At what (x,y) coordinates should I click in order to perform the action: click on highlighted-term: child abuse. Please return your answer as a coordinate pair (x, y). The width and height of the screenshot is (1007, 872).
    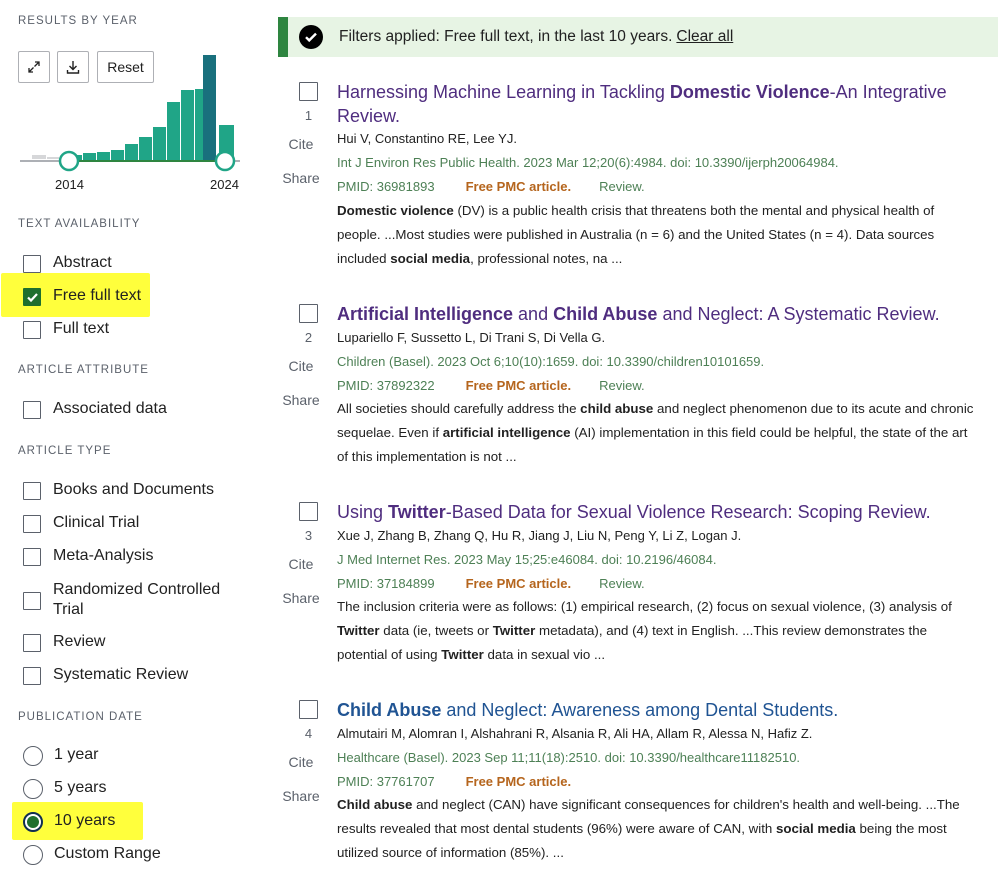
    Looking at the image, I should click on (617, 408).